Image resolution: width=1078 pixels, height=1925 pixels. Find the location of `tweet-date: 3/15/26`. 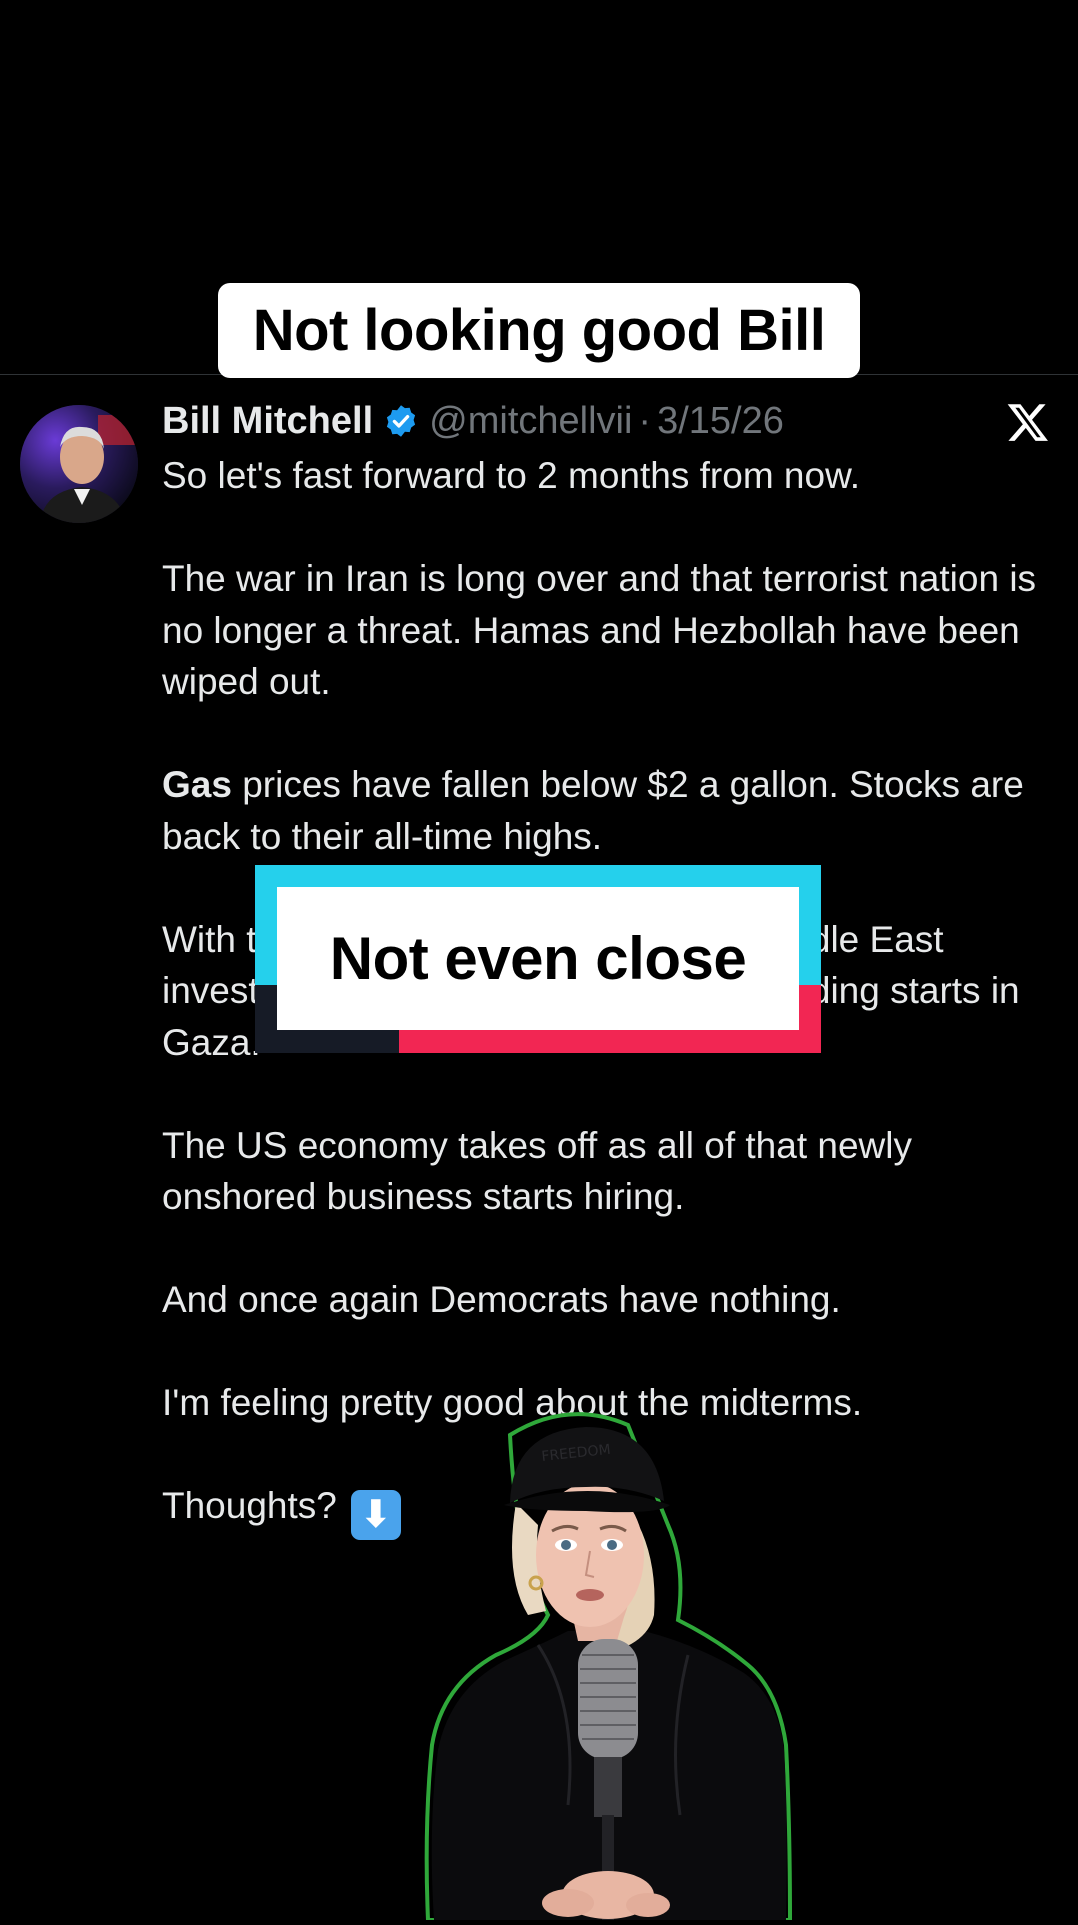

tweet-date: 3/15/26 is located at coordinates (720, 421).